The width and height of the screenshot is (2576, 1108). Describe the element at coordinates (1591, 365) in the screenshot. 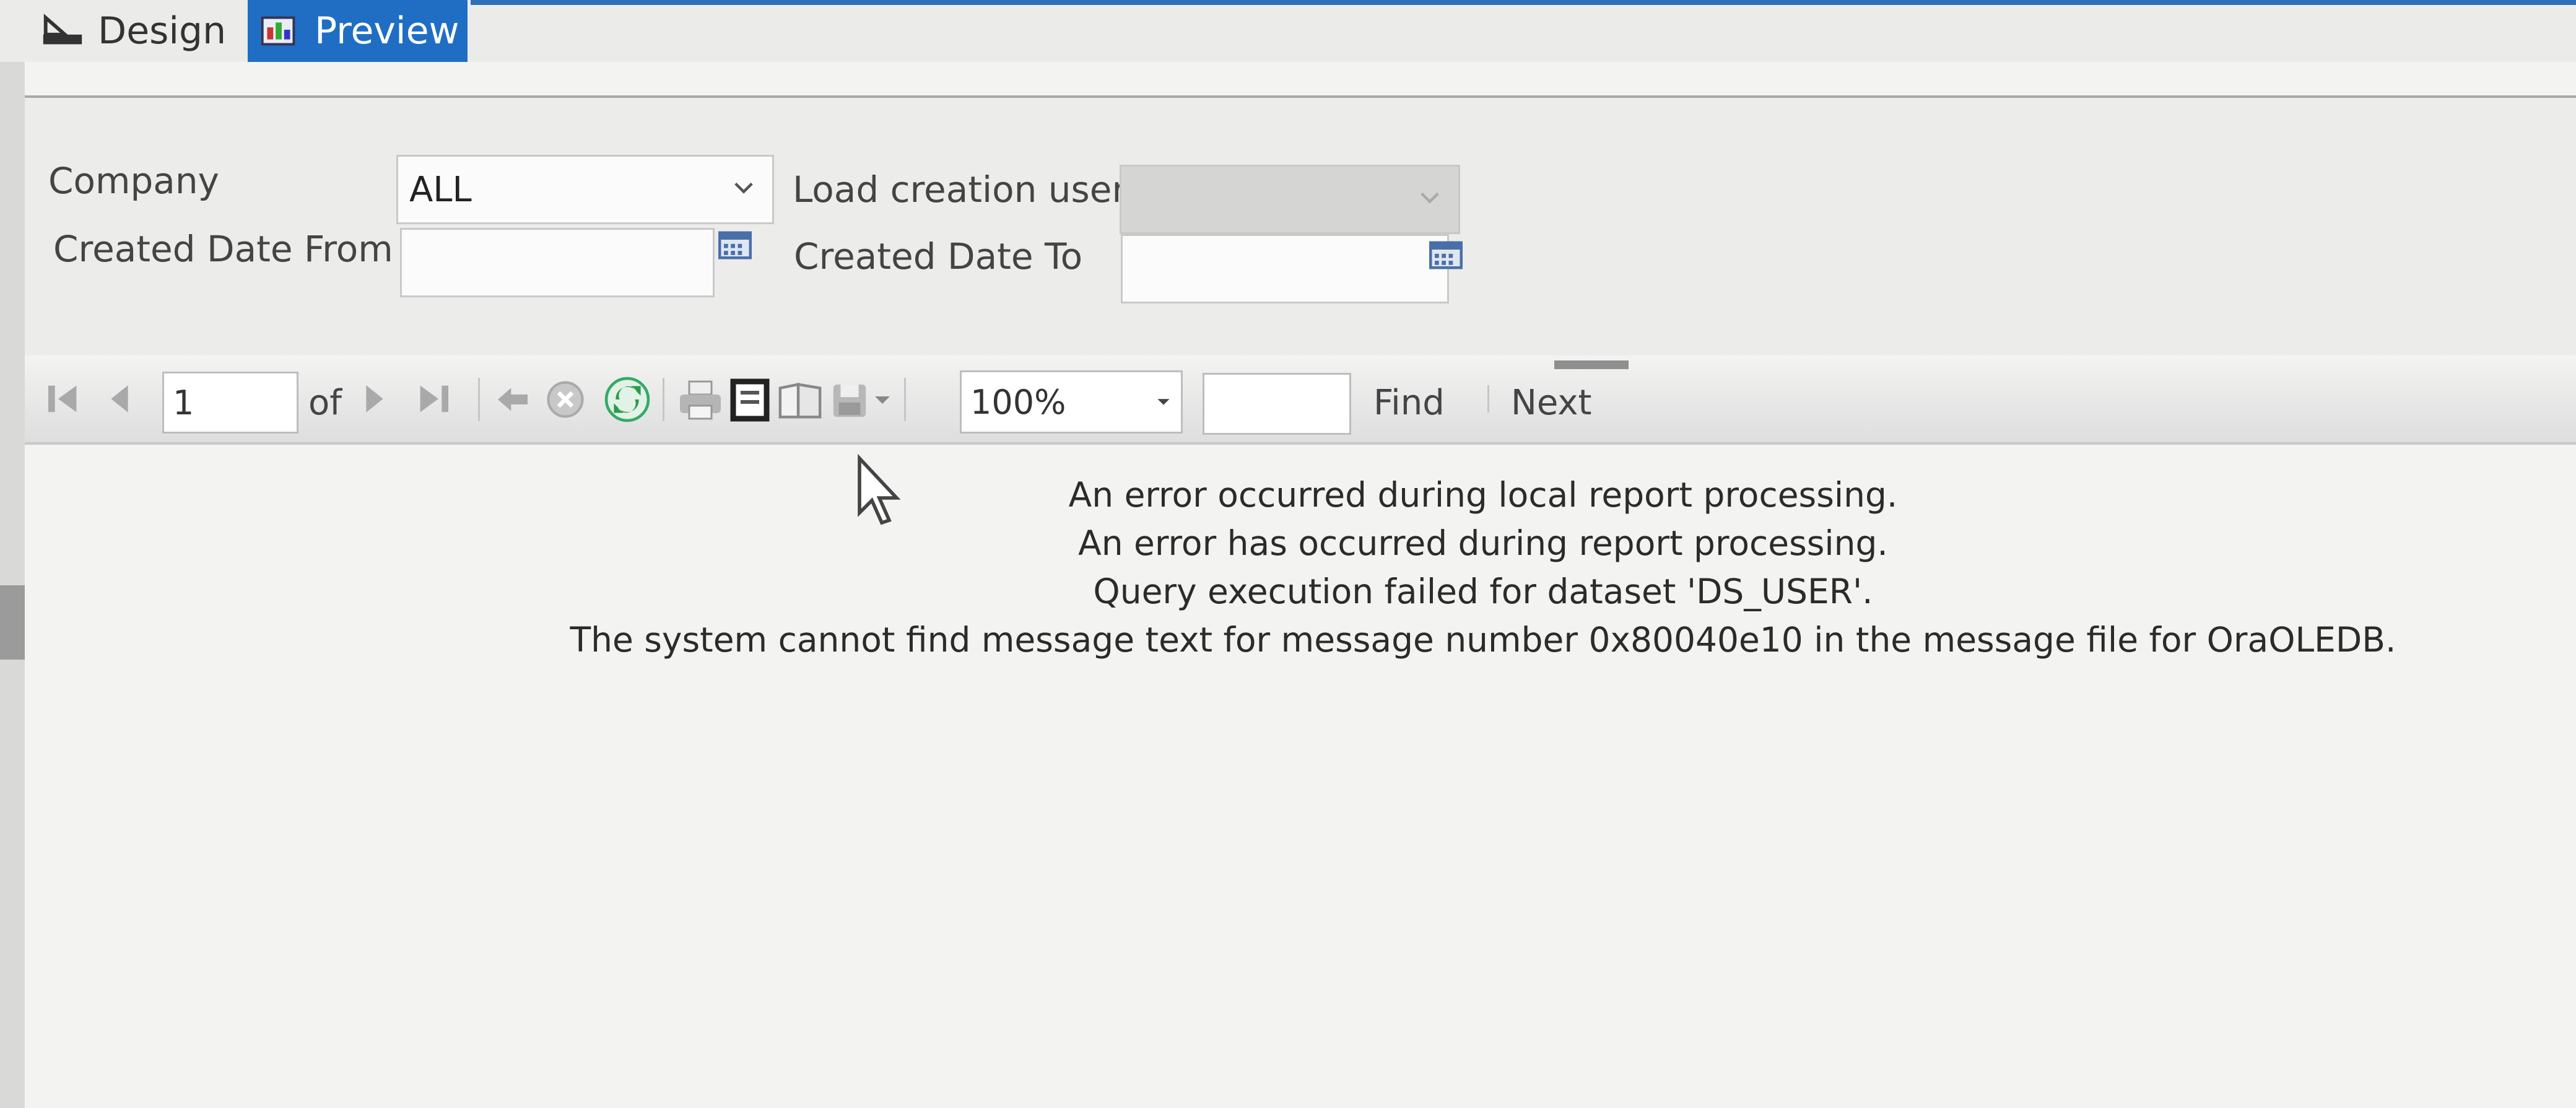

I see `parameters-collapse-handle` at that location.